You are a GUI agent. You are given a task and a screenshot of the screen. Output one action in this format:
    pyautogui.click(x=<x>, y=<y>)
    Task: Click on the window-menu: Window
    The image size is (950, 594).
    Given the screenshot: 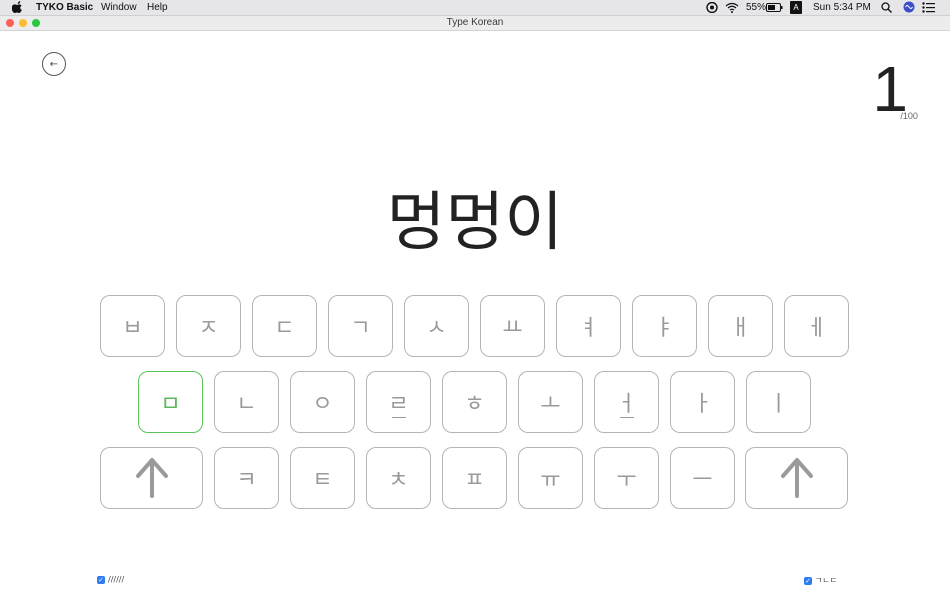 What is the action you would take?
    pyautogui.click(x=119, y=7)
    